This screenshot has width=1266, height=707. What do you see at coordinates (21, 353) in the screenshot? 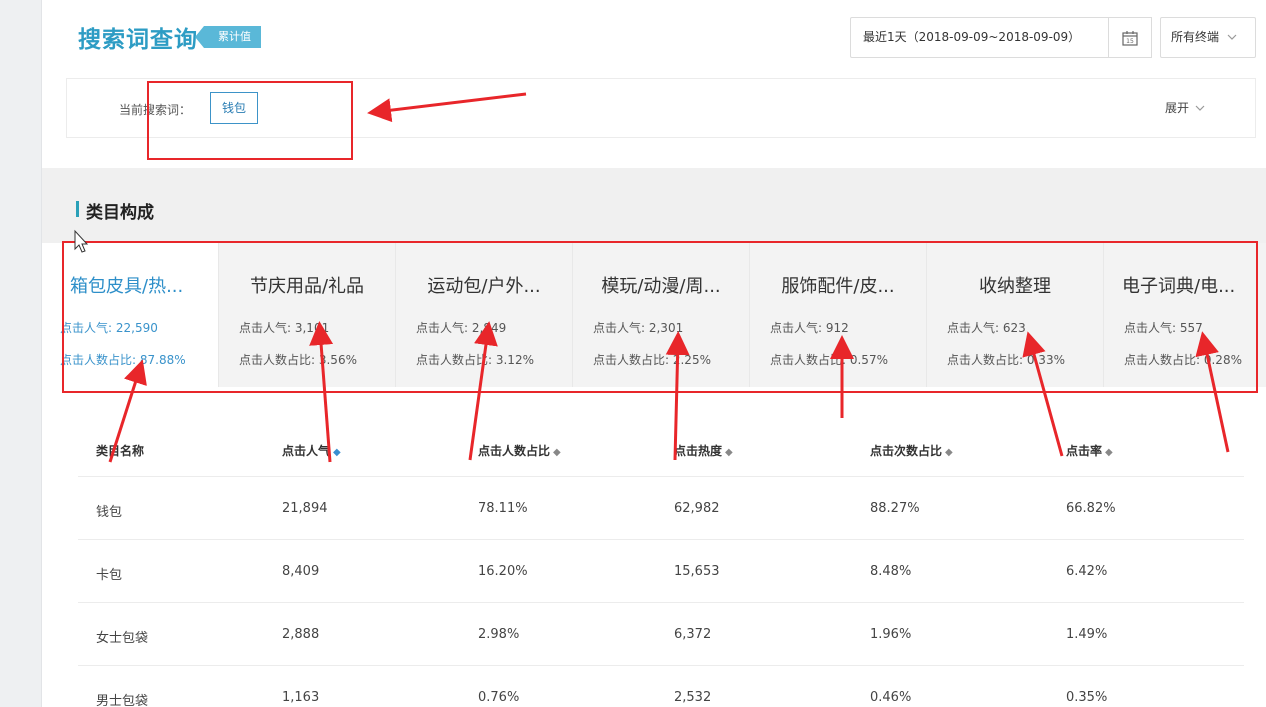
I see `left-gutter` at bounding box center [21, 353].